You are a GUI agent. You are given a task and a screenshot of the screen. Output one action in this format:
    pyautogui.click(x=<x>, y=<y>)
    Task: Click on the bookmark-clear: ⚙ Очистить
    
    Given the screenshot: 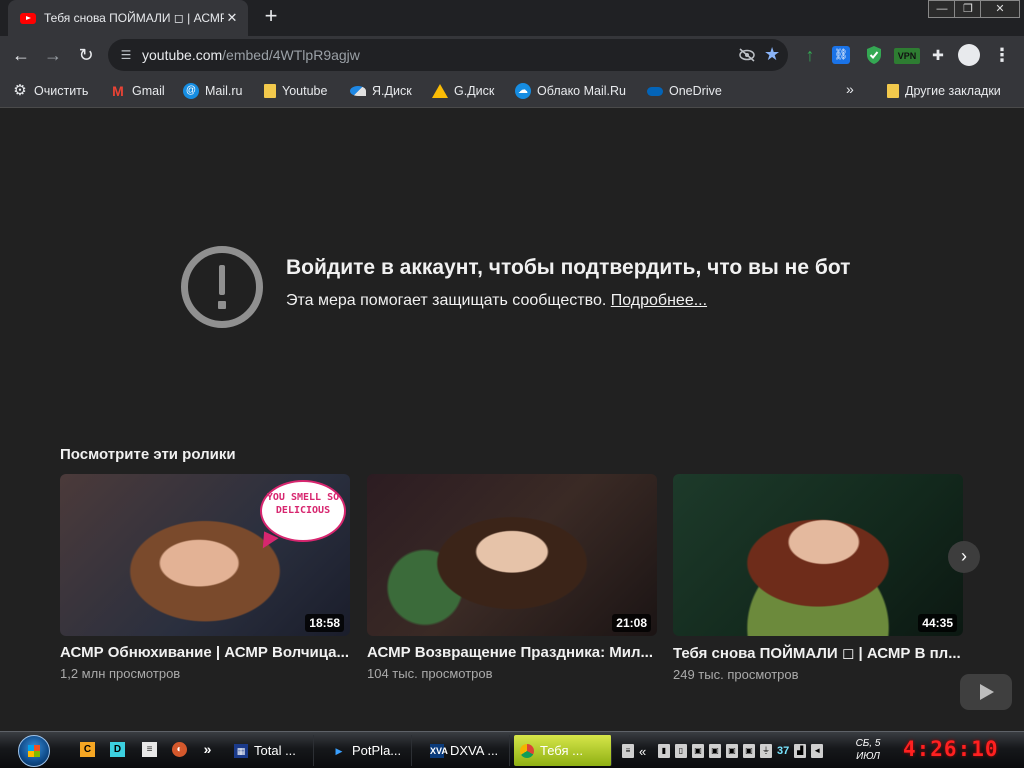 What is the action you would take?
    pyautogui.click(x=50, y=91)
    